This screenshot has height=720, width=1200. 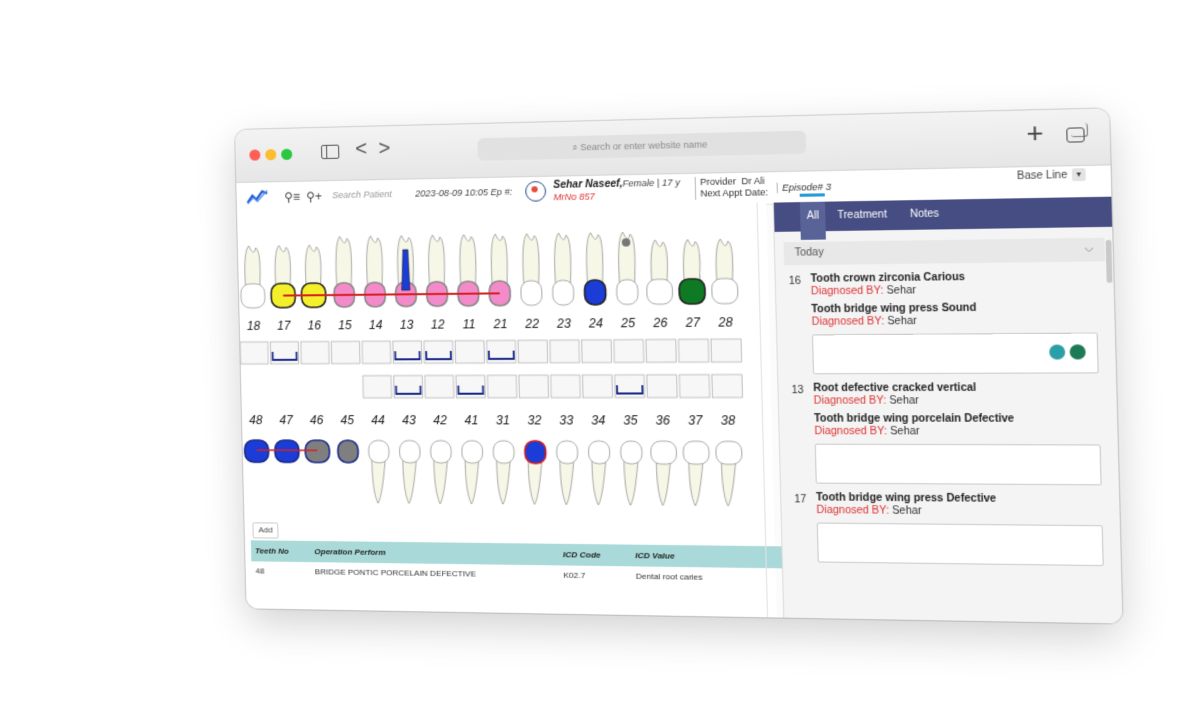 I want to click on table-cell: BRIDGE PONTIC PORCELAIN DEFECTIVE, so click(x=395, y=573).